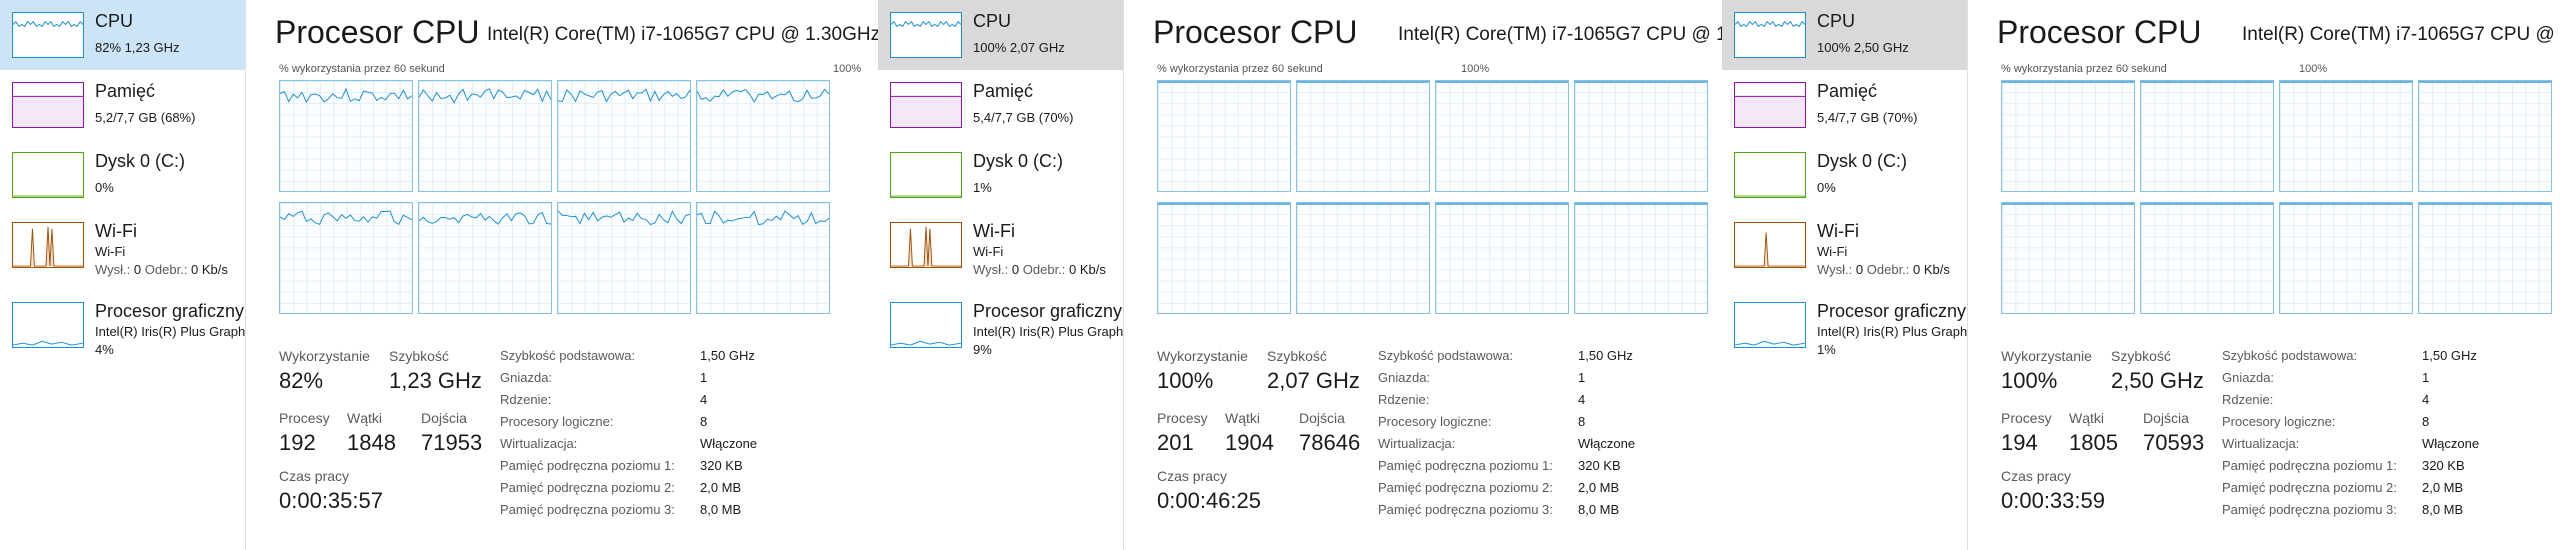 The image size is (2560, 550). What do you see at coordinates (324, 356) in the screenshot?
I see `utilization-label: Wykorzystanie` at bounding box center [324, 356].